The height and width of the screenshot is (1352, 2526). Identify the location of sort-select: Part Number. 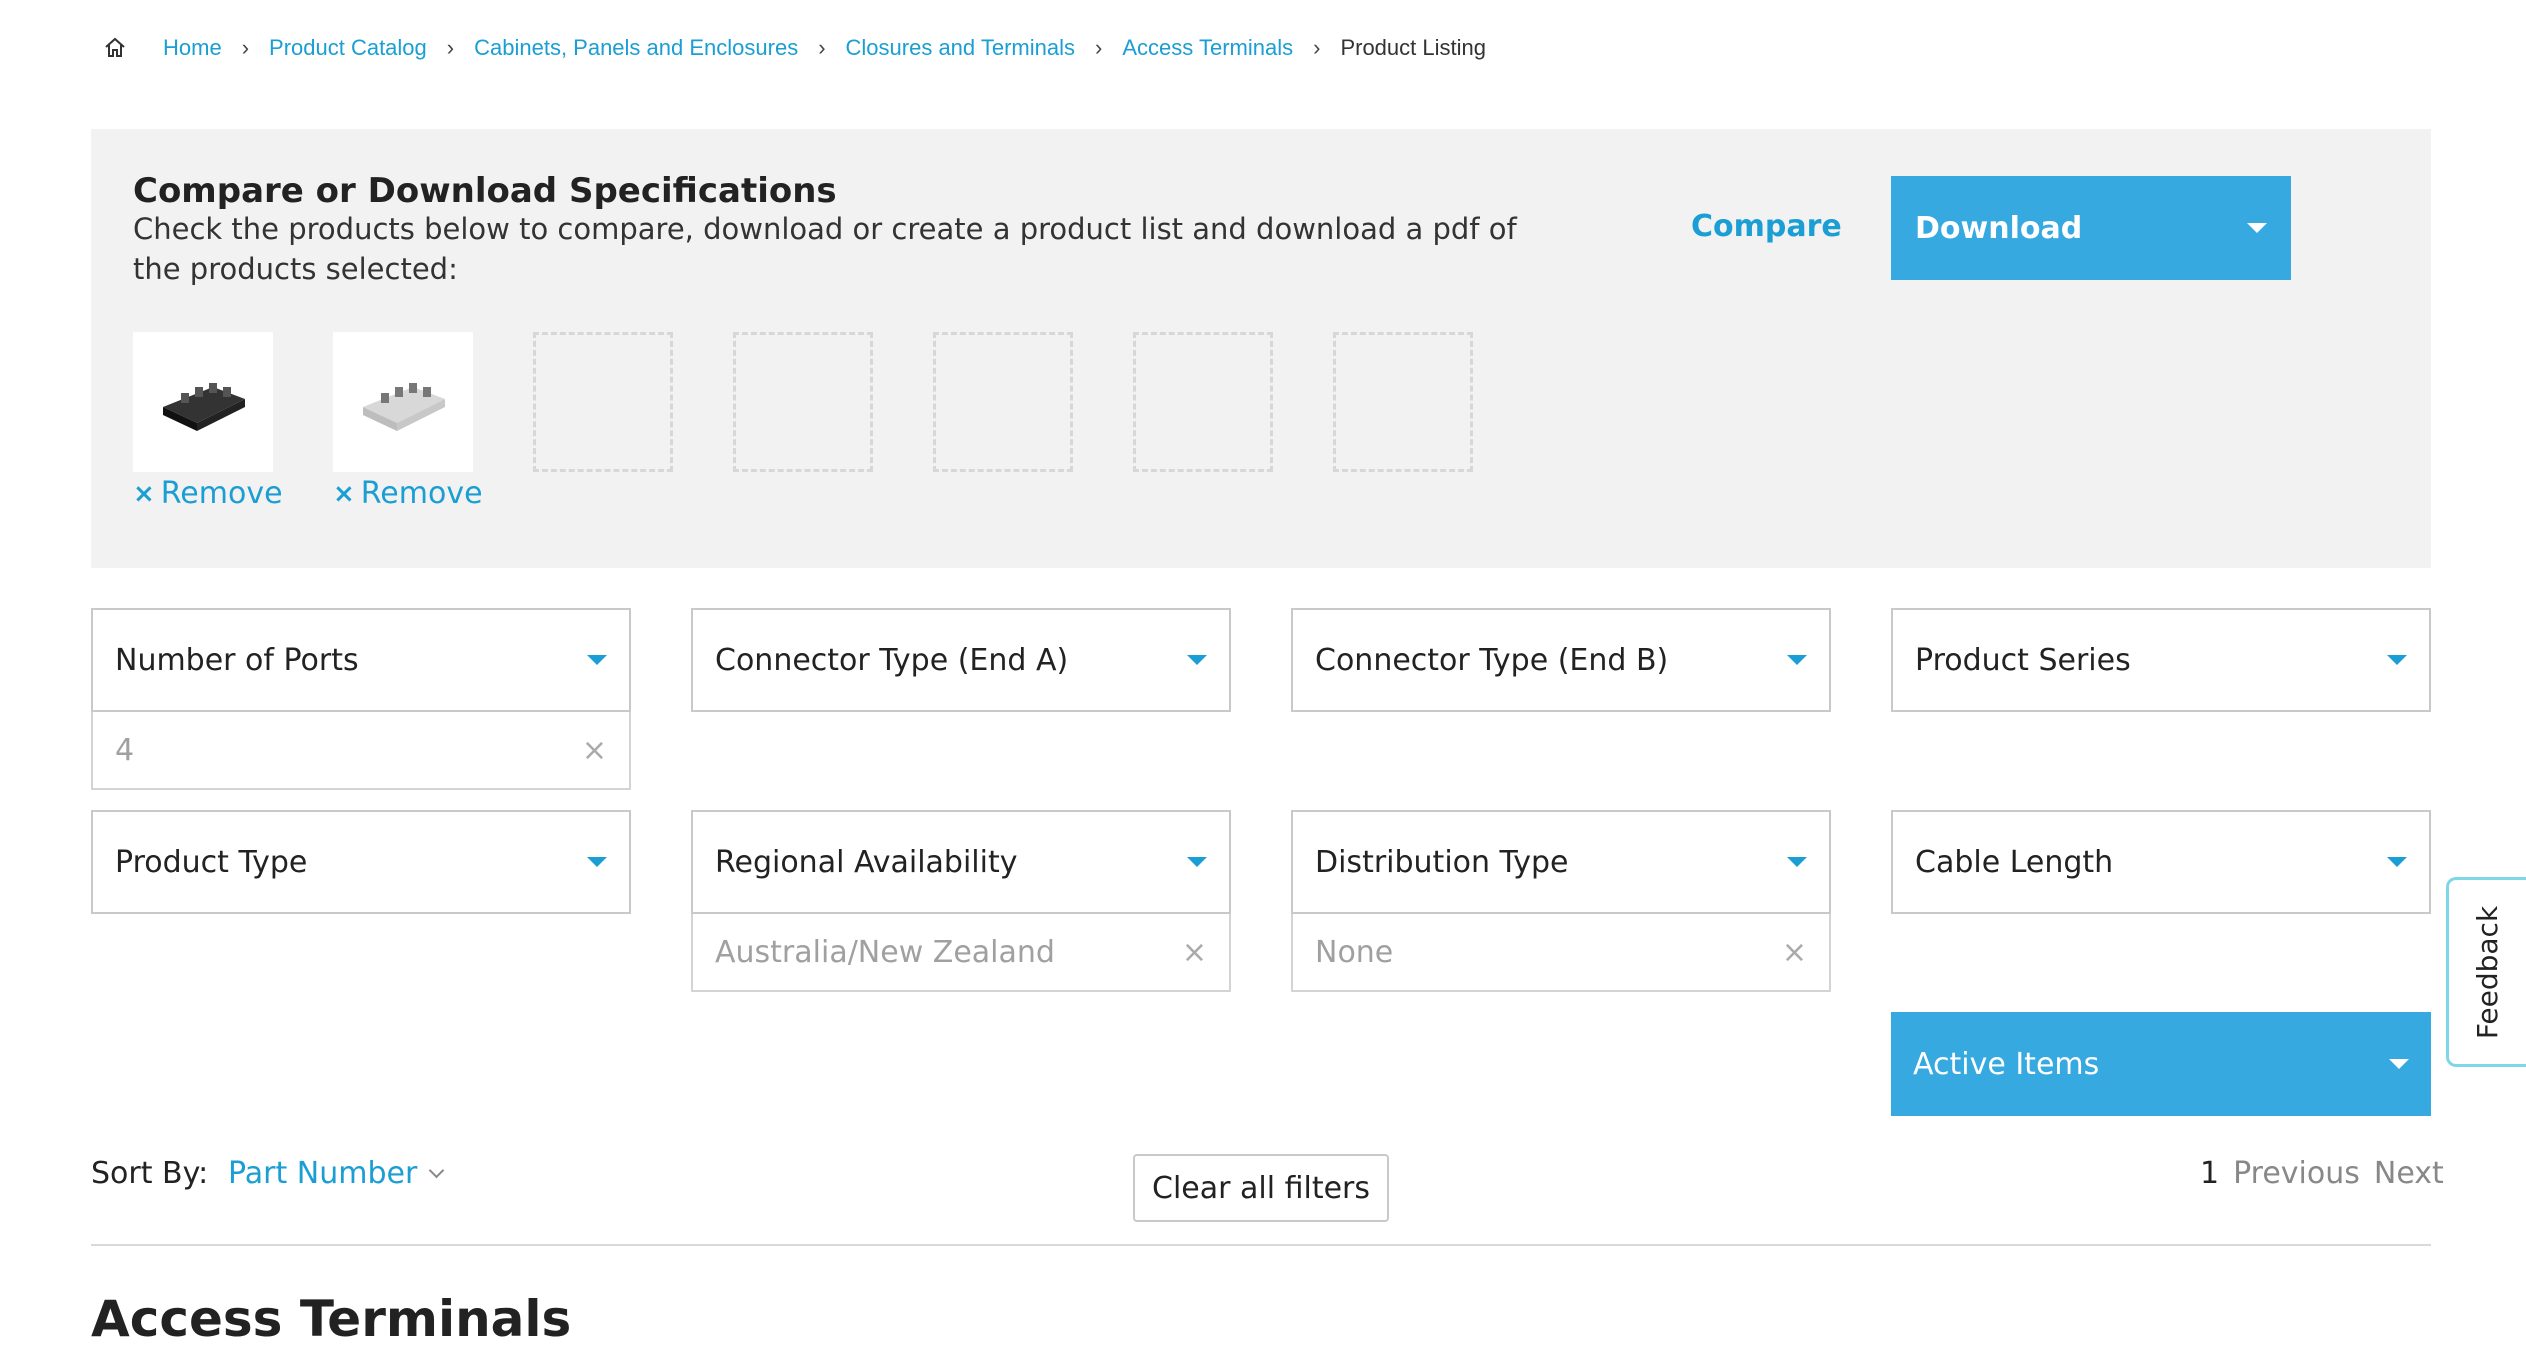
(336, 1173).